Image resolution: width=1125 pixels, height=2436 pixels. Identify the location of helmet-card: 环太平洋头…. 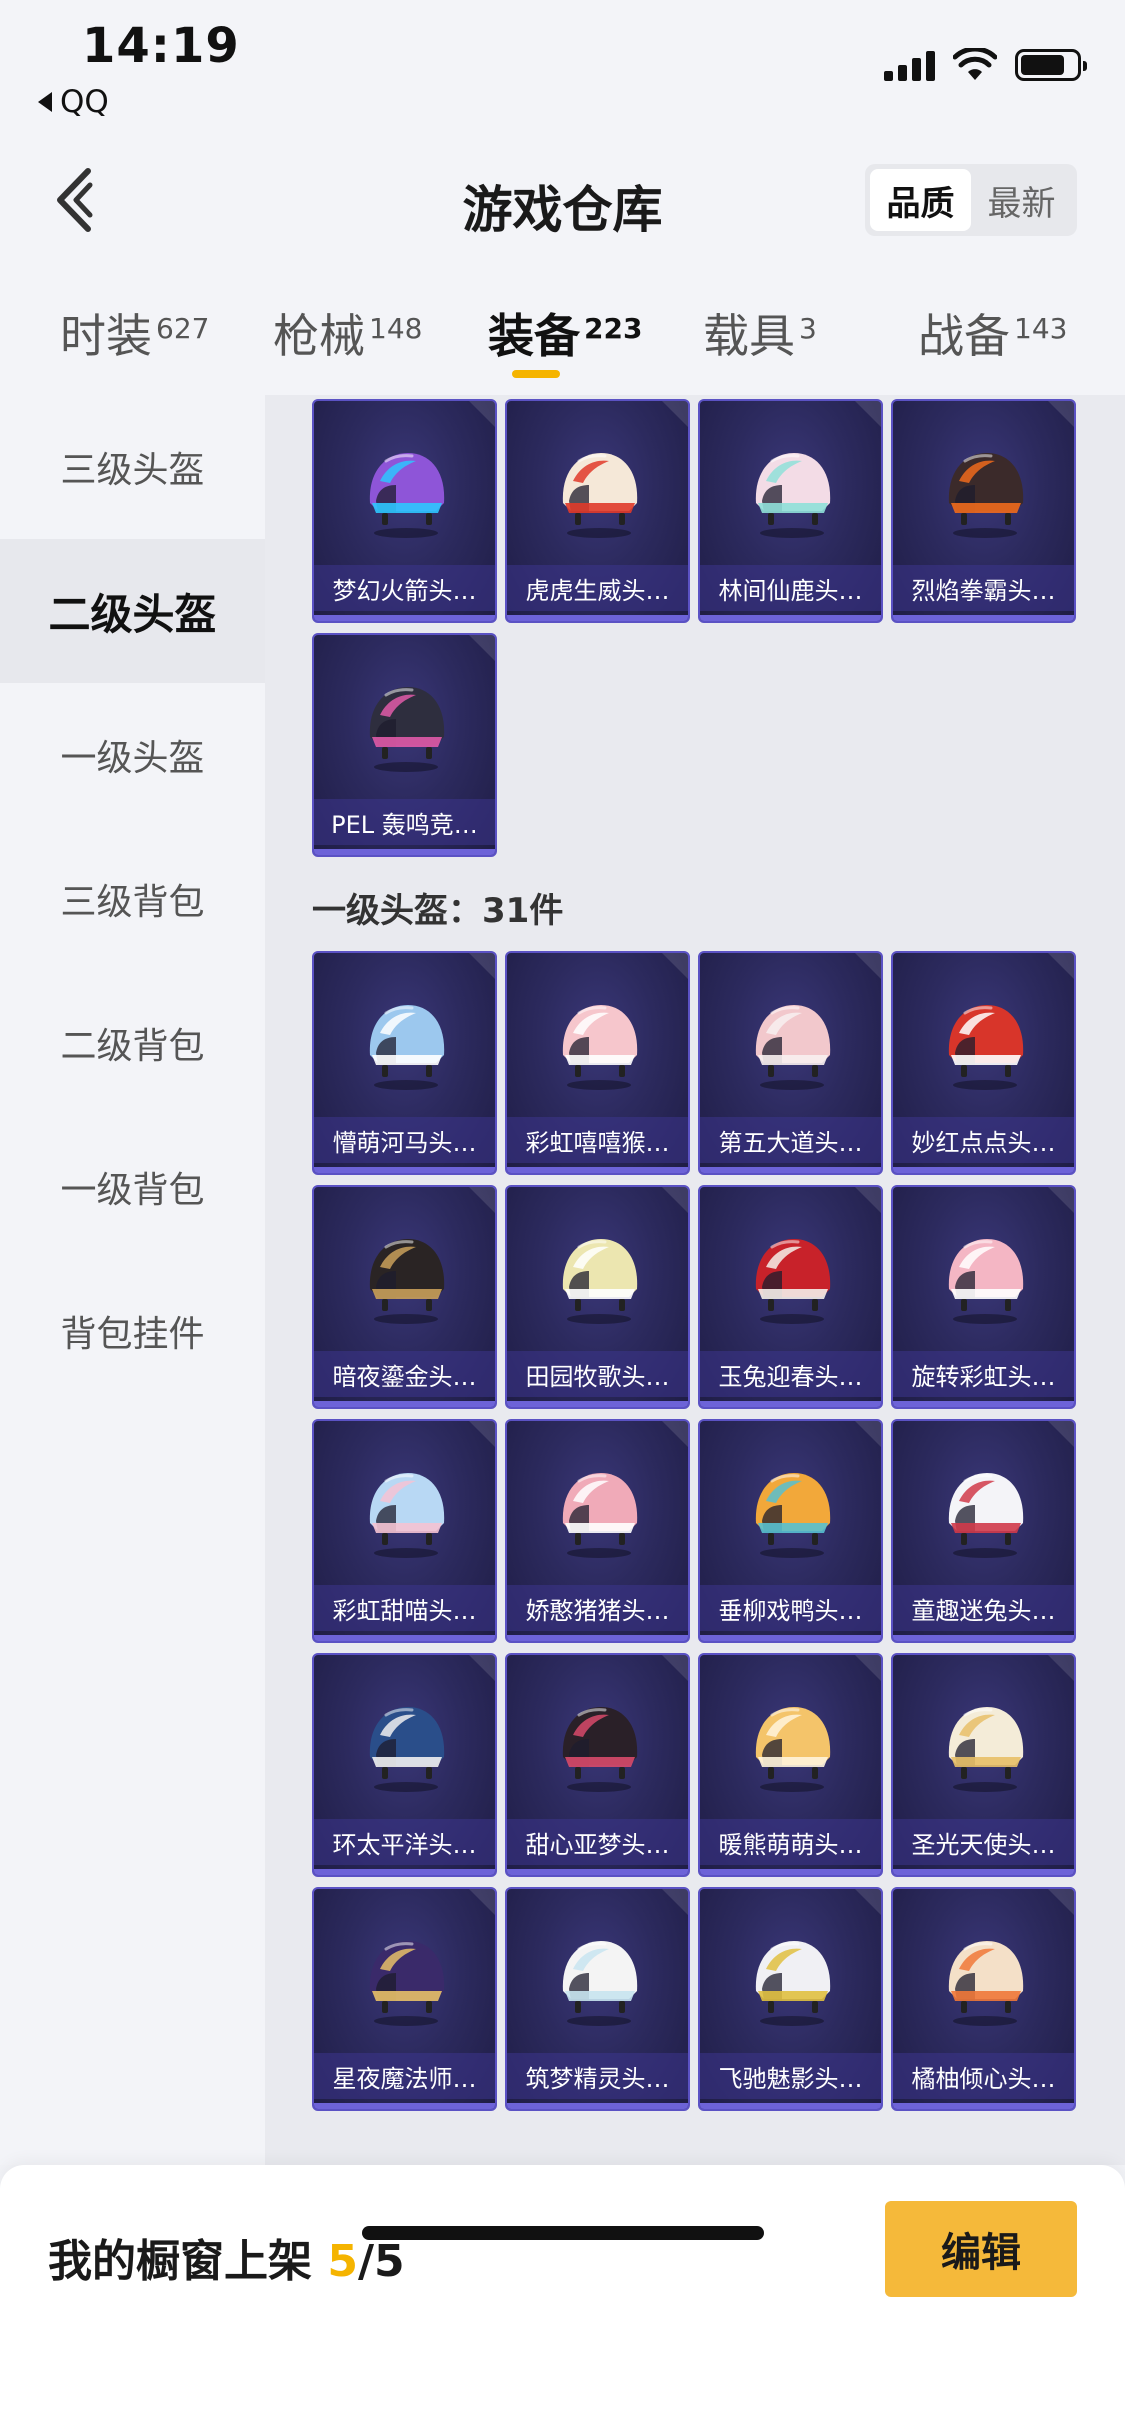
(404, 1765).